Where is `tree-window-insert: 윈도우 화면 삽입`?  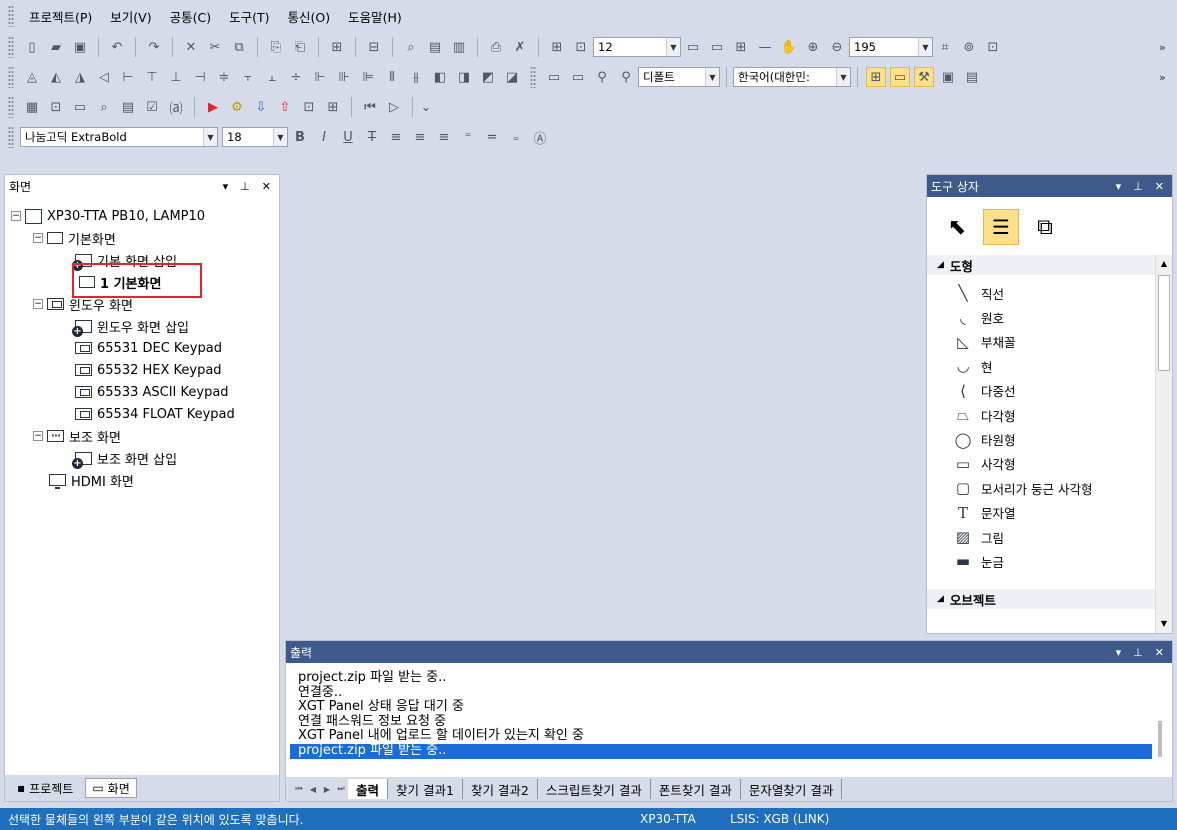
tree-window-insert: 윈도우 화면 삽입 is located at coordinates (130, 326).